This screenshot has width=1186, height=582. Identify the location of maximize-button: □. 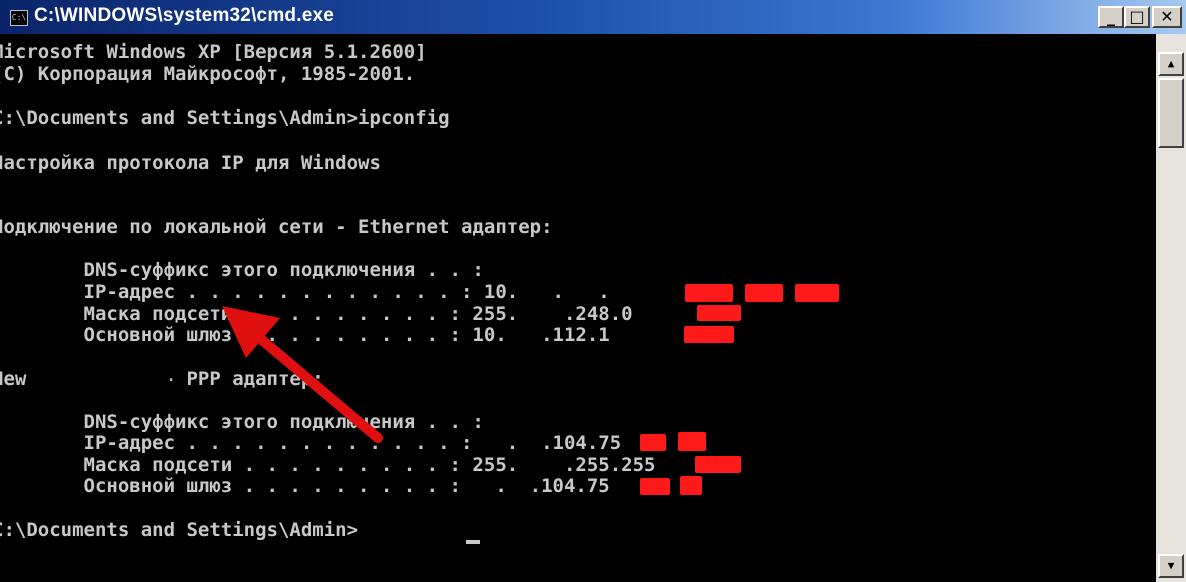
(1137, 17).